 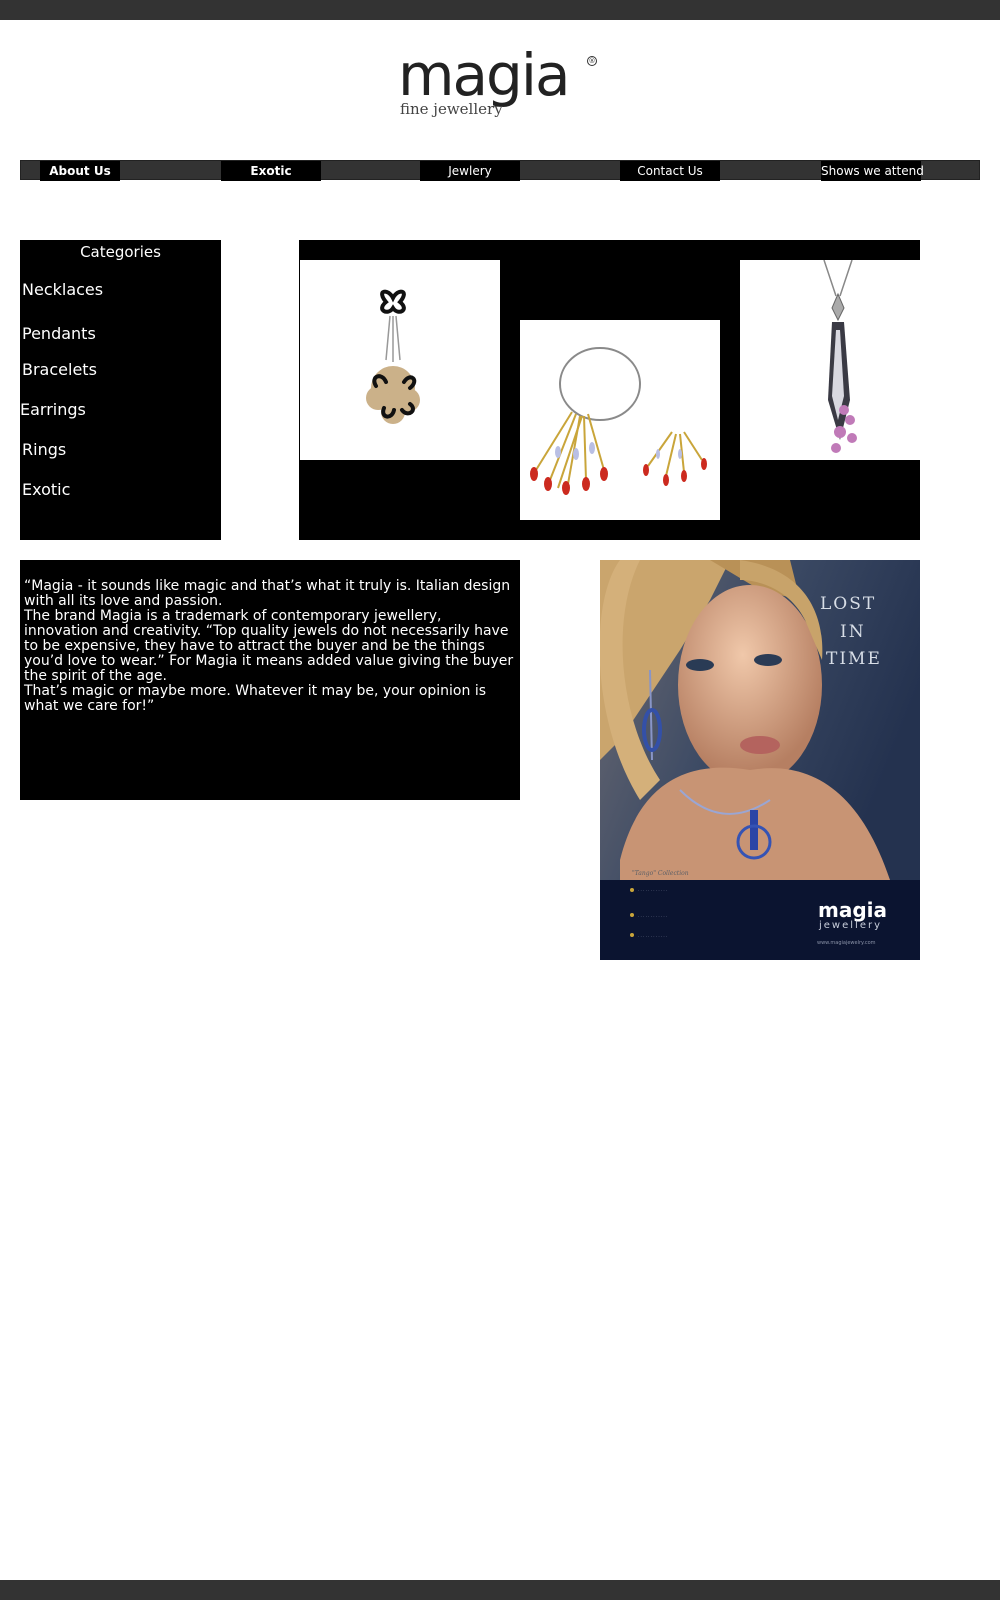 I want to click on logo-tagline: fine jewellery, so click(x=451, y=109).